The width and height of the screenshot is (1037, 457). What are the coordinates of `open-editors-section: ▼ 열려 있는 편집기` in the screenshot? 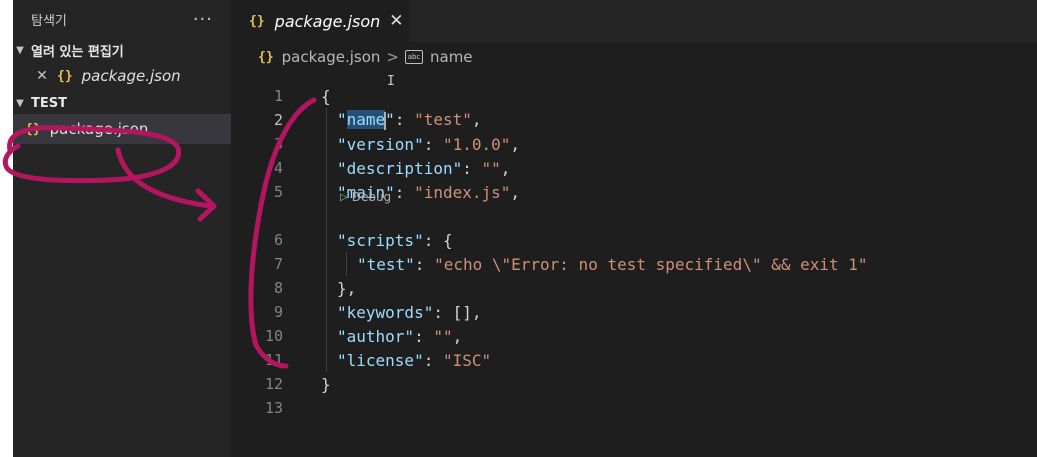 It's located at (122, 50).